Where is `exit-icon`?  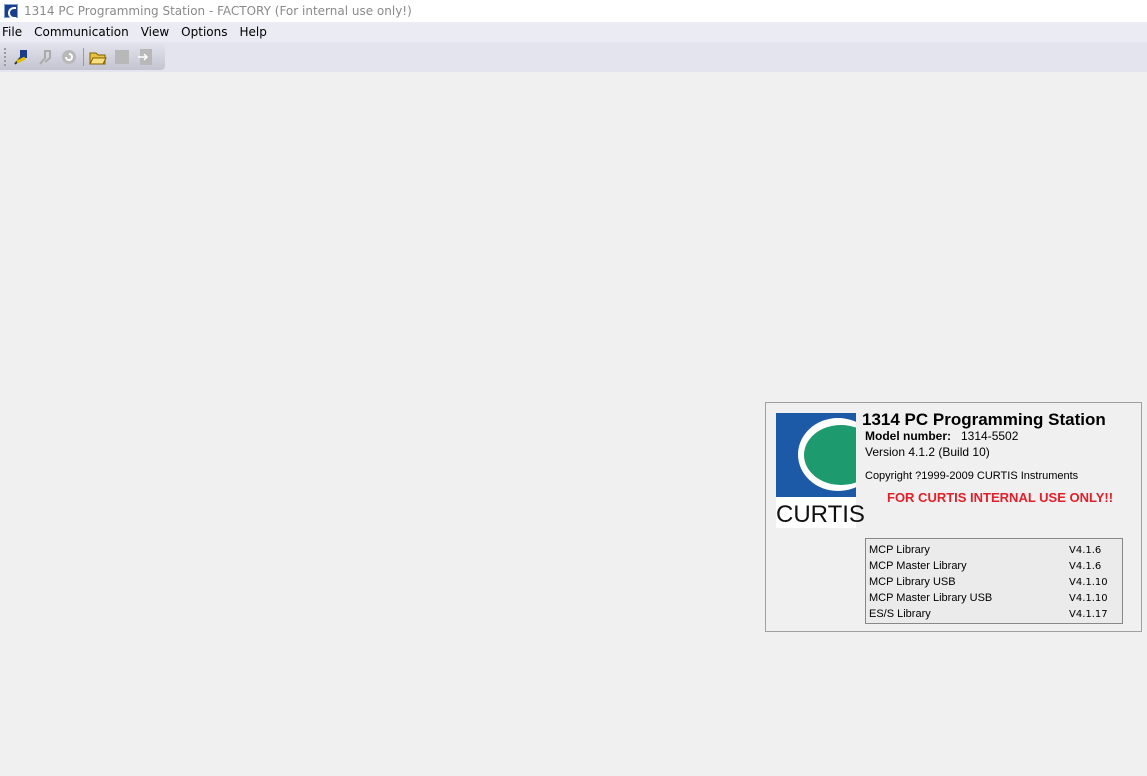 exit-icon is located at coordinates (146, 57).